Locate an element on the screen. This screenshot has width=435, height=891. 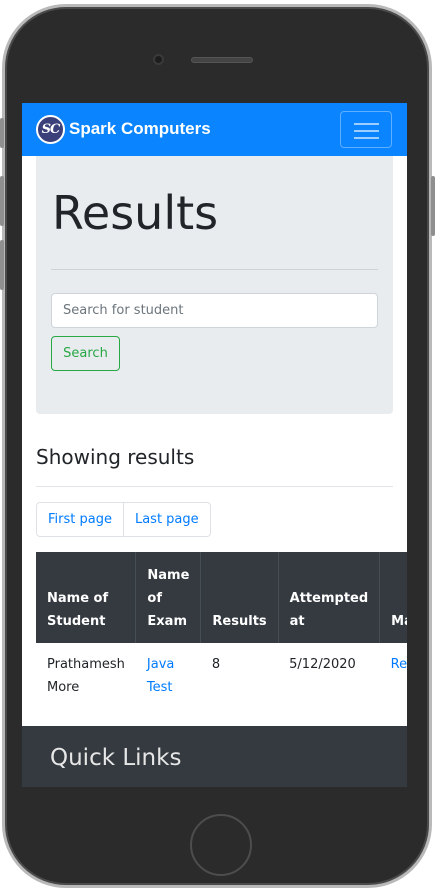
search-button: Search is located at coordinates (85, 353).